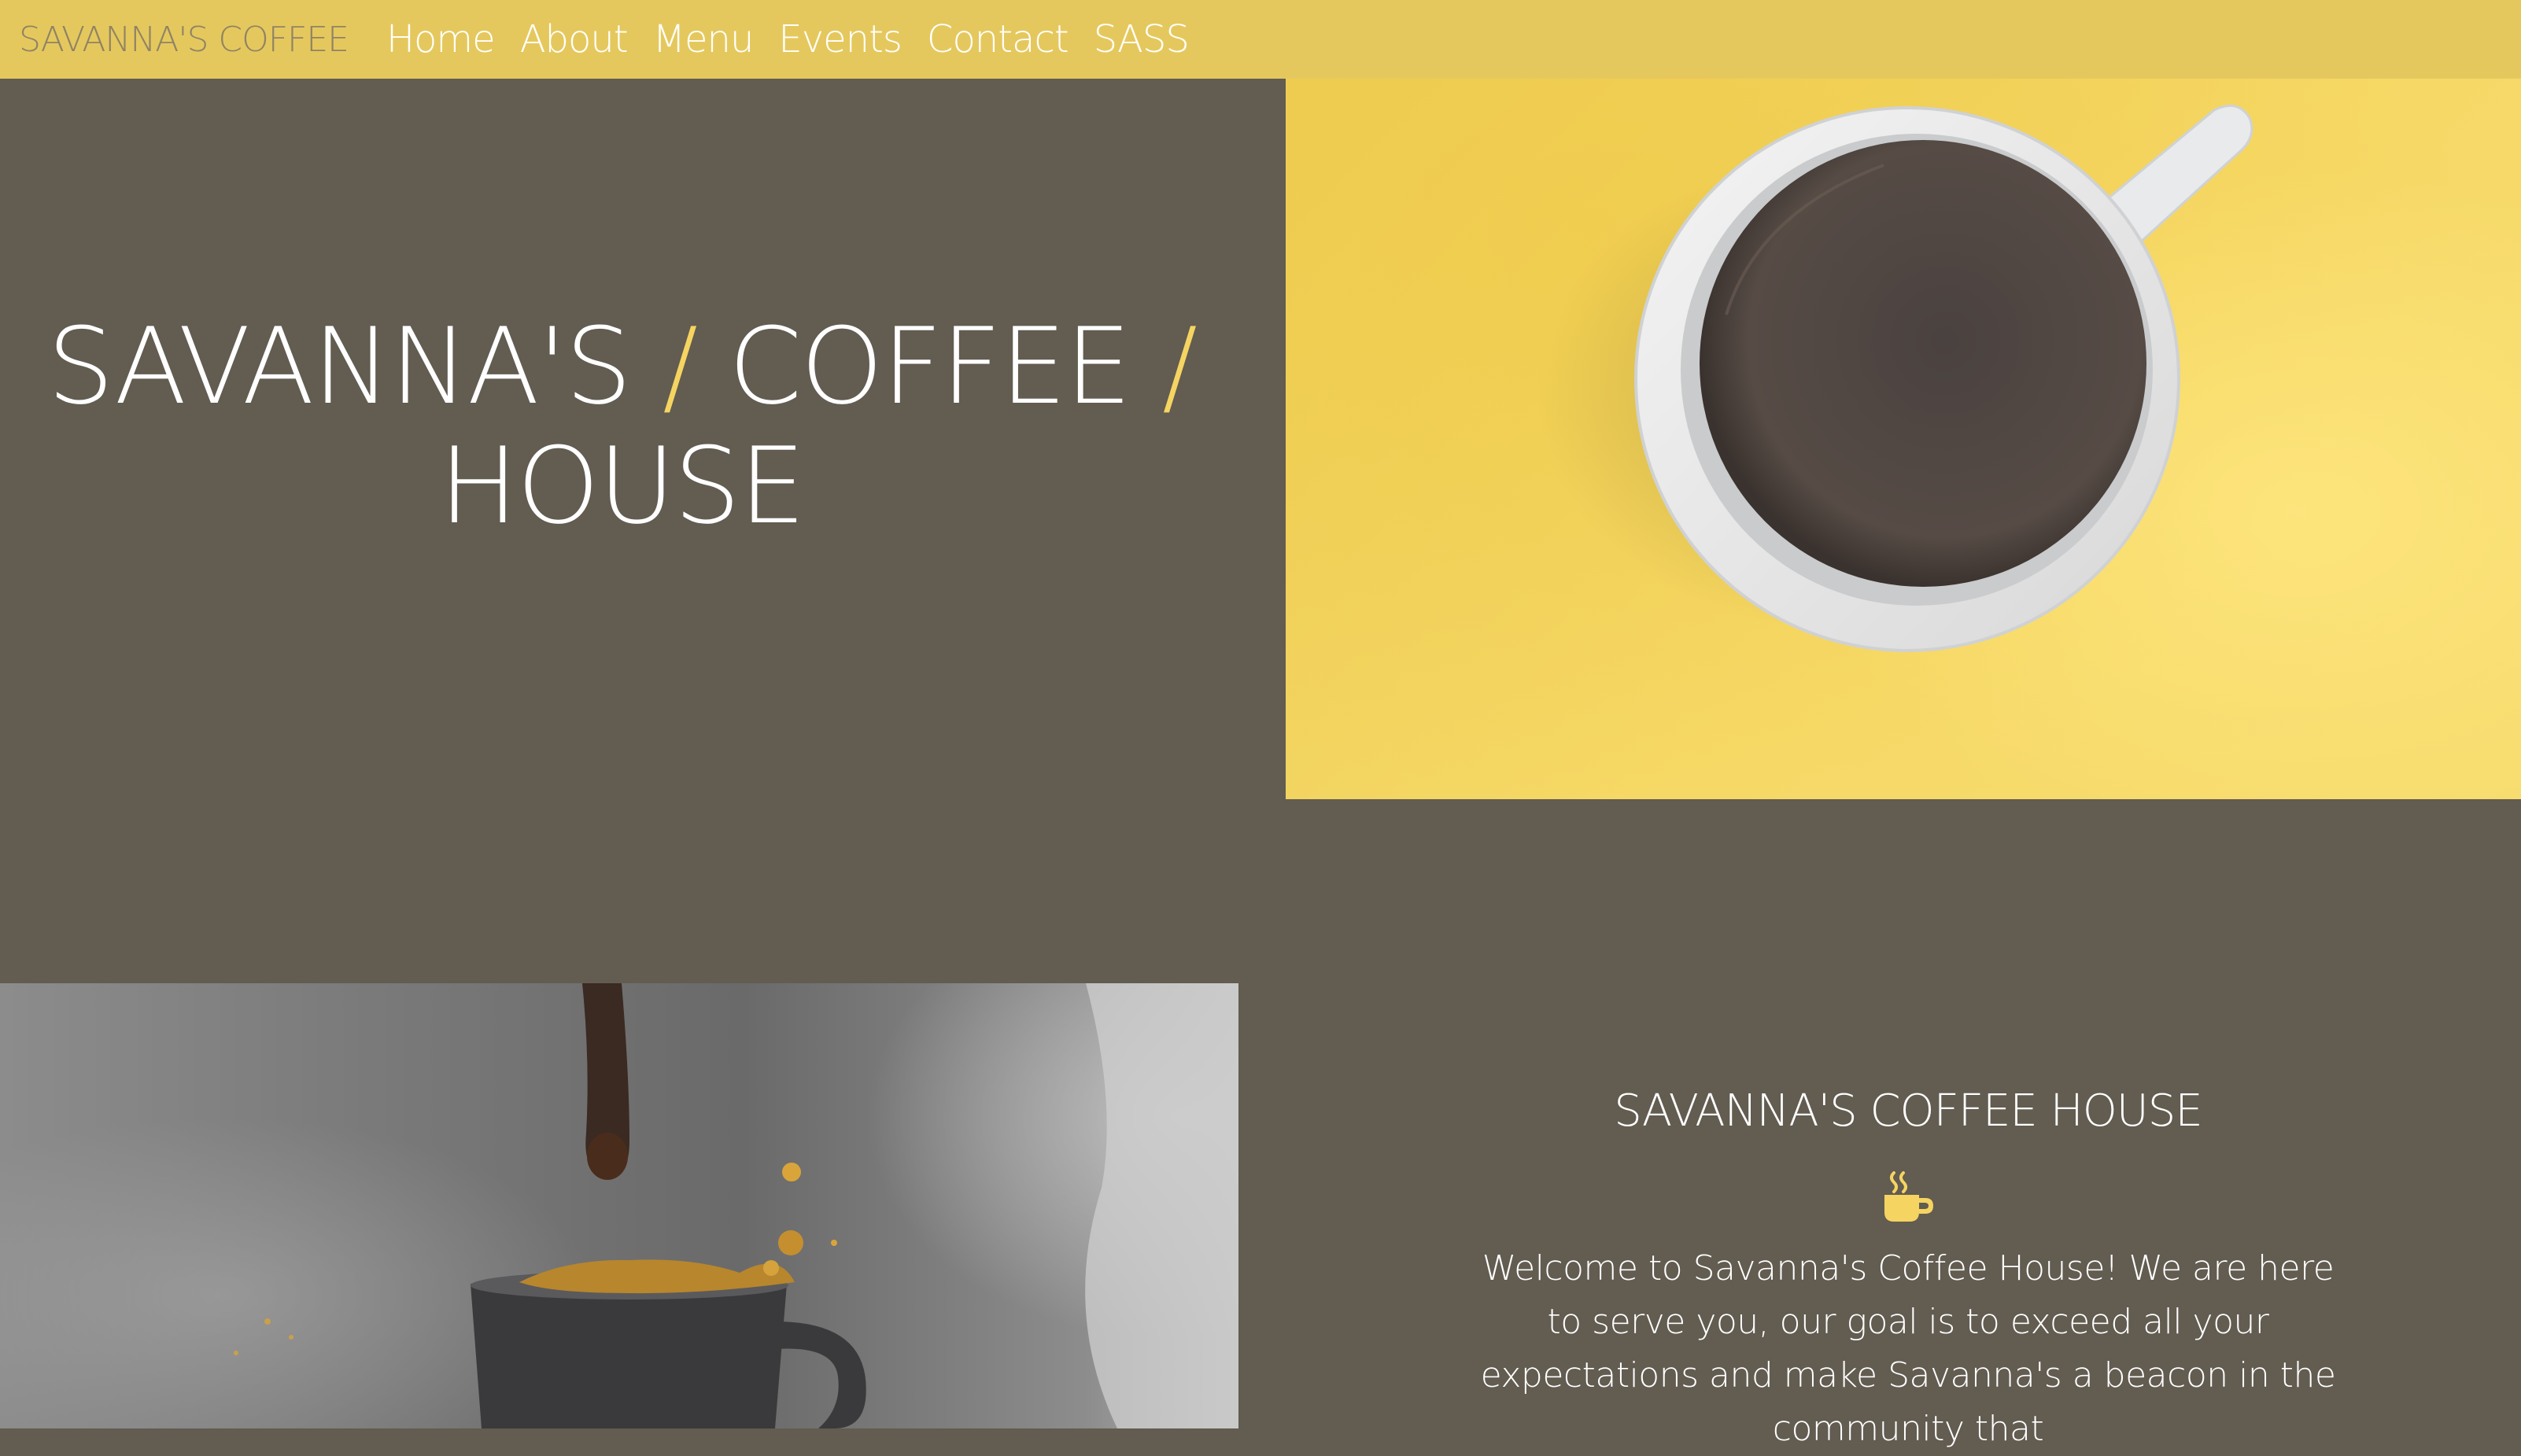 This screenshot has height=1456, width=2521. I want to click on brand-logo: SAVANNA'S COFFEE, so click(184, 40).